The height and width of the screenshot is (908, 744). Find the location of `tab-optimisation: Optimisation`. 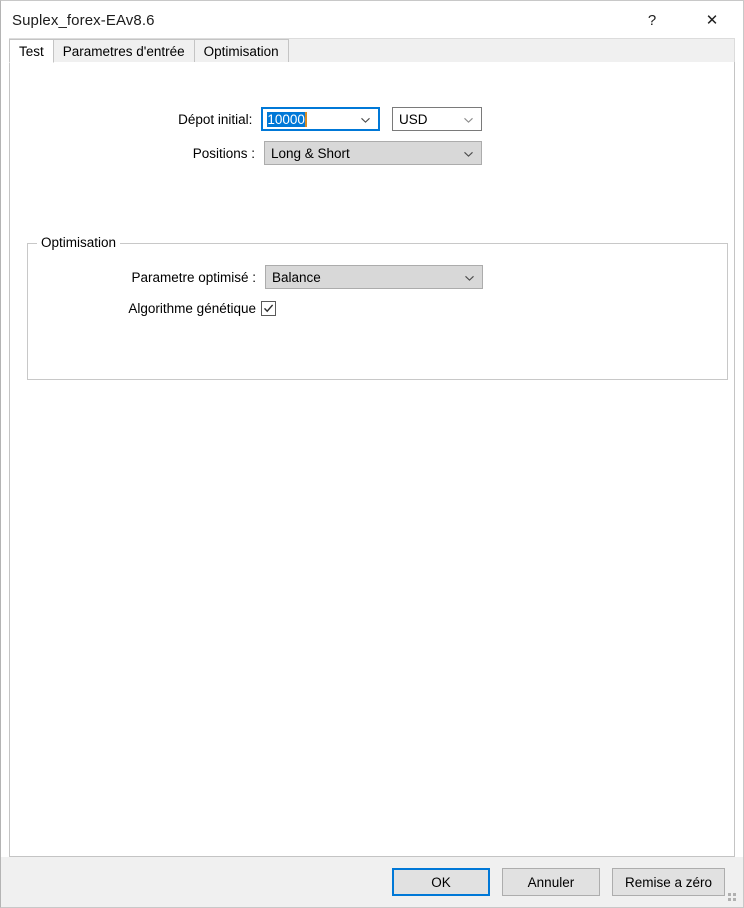

tab-optimisation: Optimisation is located at coordinates (241, 50).